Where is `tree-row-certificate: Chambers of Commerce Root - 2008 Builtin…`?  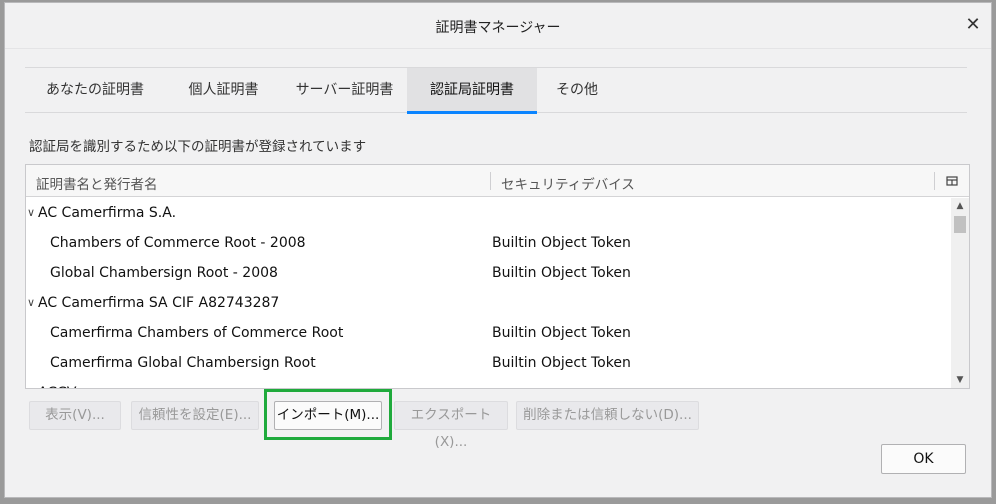 tree-row-certificate: Chambers of Commerce Root - 2008 Builtin… is located at coordinates (489, 243).